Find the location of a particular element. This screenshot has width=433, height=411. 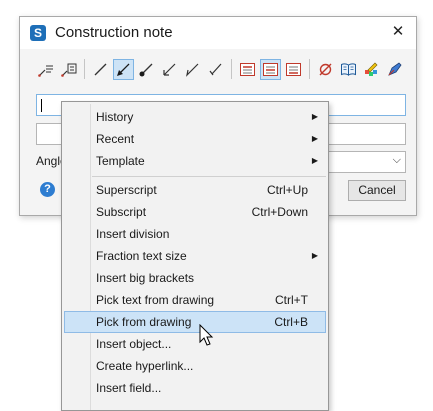

text-caret is located at coordinates (41, 105).